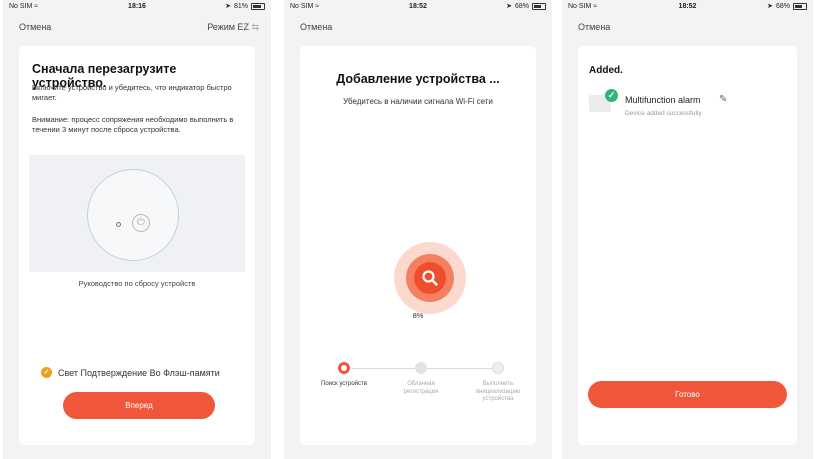 The width and height of the screenshot is (814, 459). Describe the element at coordinates (344, 368) in the screenshot. I see `step-search-dot` at that location.